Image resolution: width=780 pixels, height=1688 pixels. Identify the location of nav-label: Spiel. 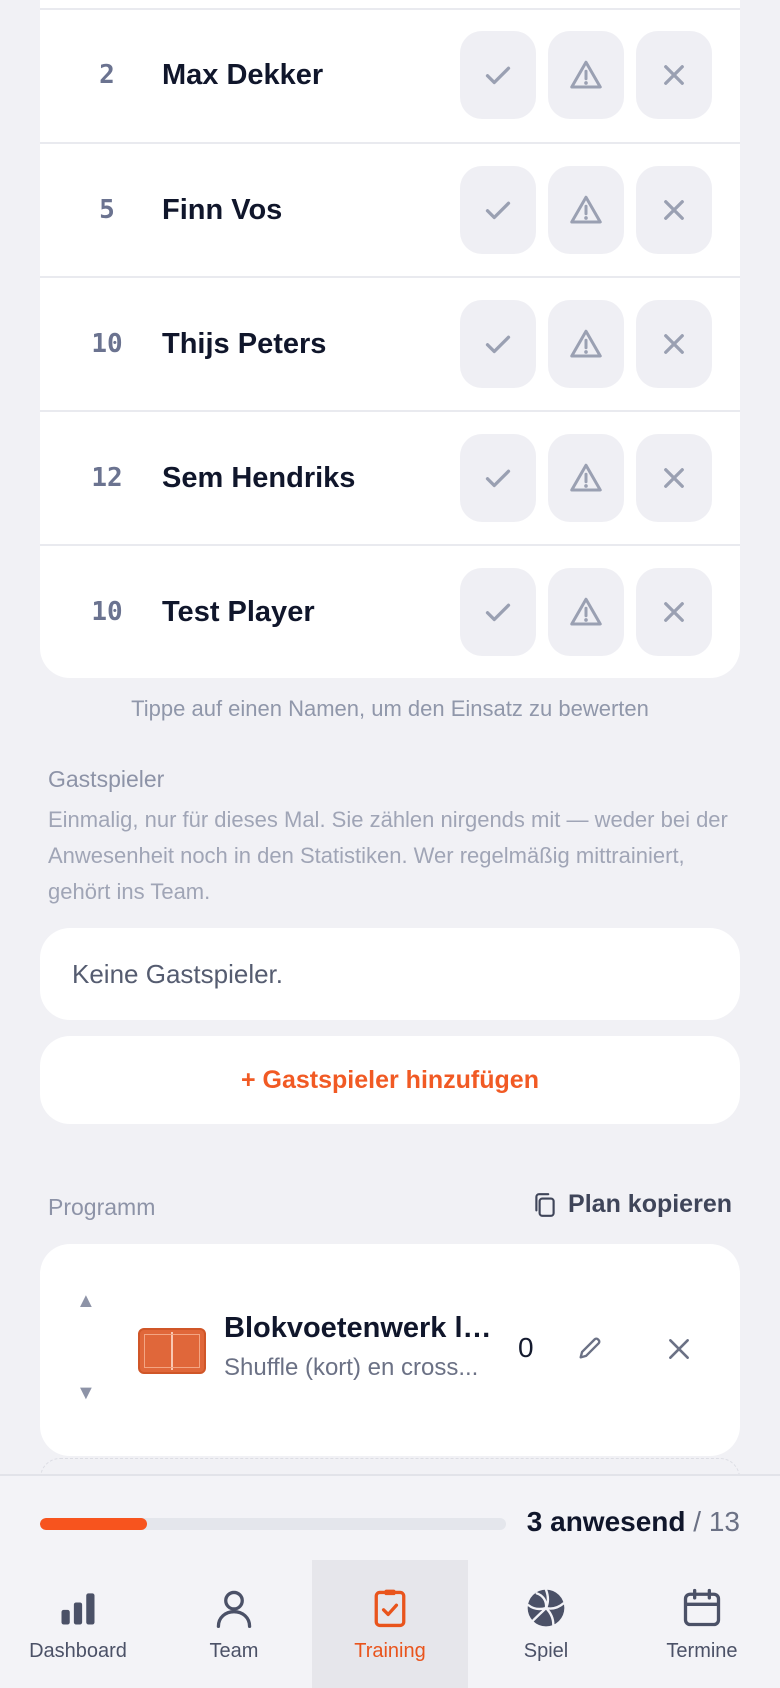
(546, 1651).